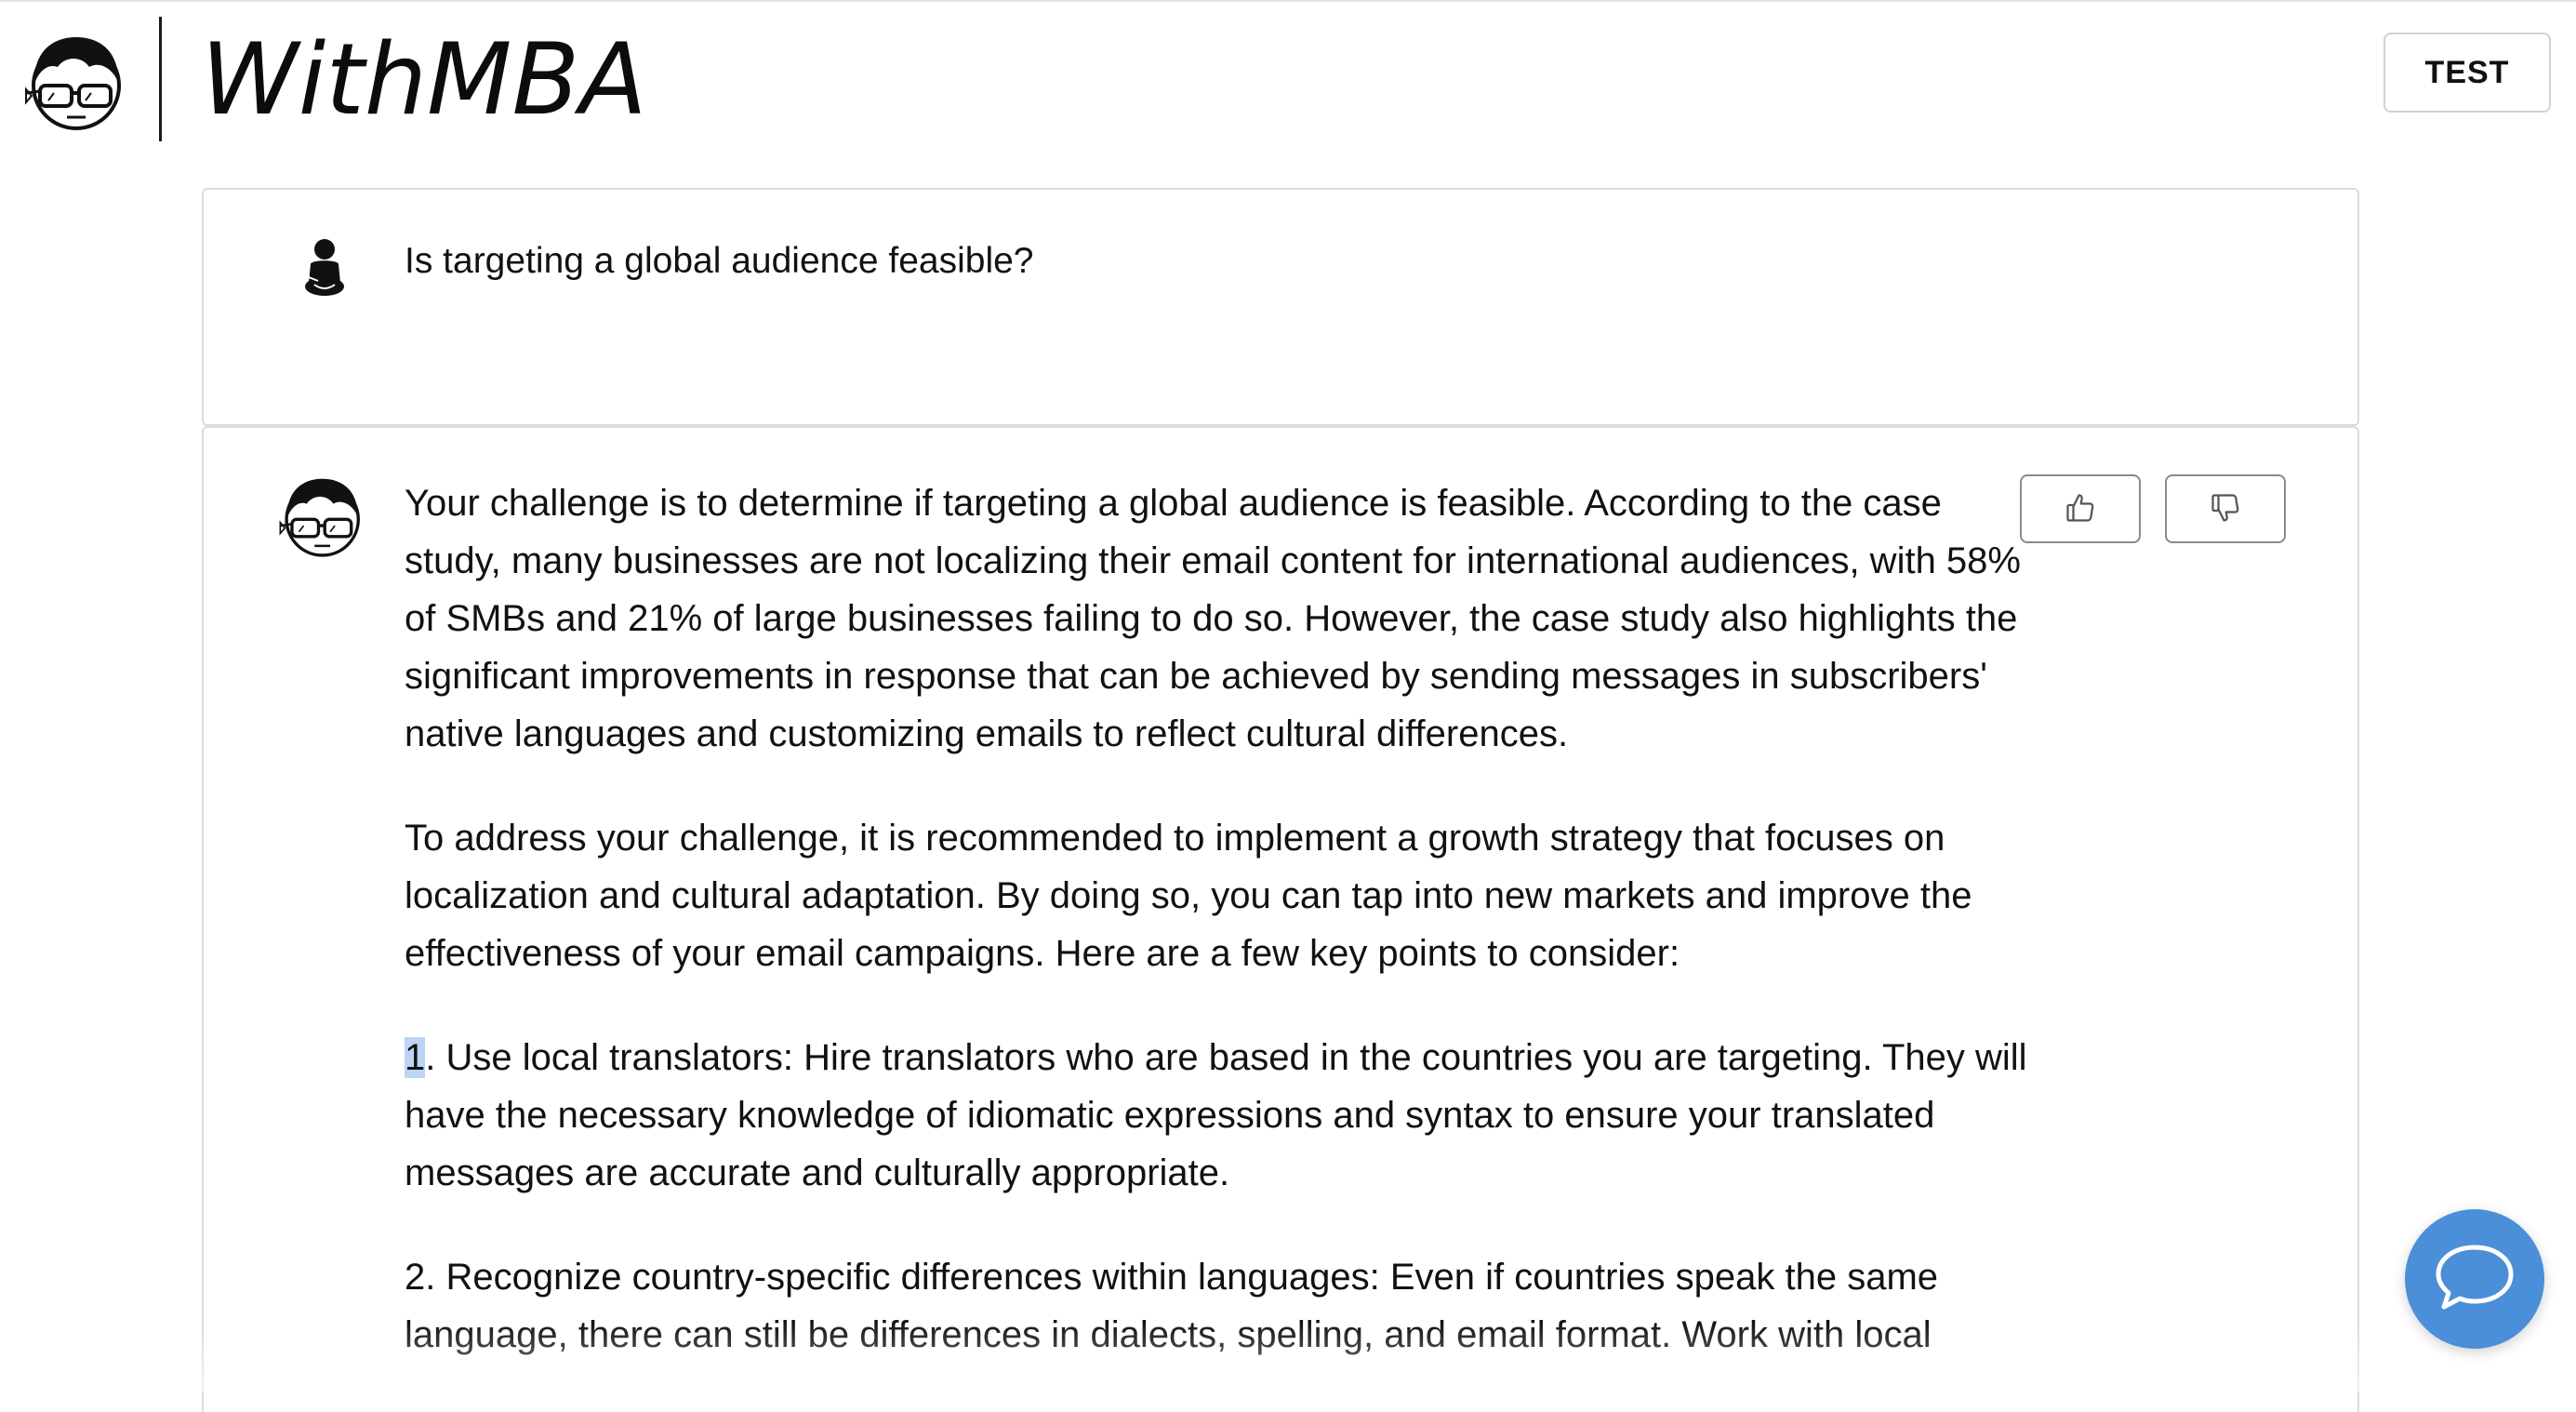  I want to click on user-icon, so click(324, 268).